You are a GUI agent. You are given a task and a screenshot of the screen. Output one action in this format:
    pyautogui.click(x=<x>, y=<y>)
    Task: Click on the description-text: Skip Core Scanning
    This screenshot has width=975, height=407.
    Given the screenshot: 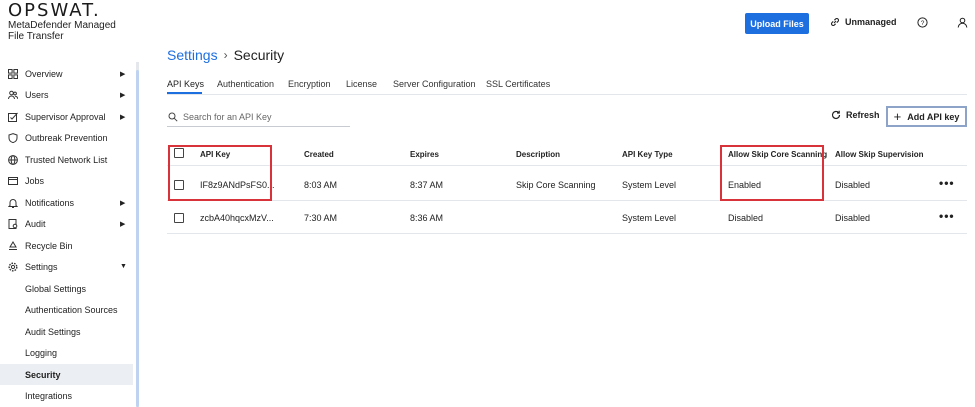 What is the action you would take?
    pyautogui.click(x=556, y=185)
    